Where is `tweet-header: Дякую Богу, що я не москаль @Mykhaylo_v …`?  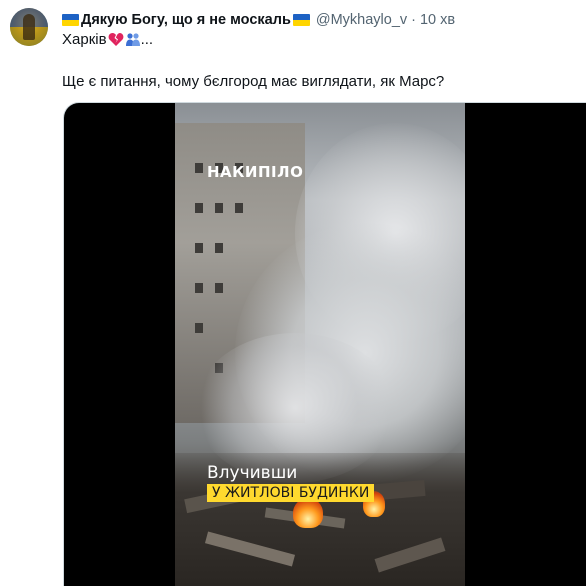 tweet-header: Дякую Богу, що я не москаль @Mykhaylo_v … is located at coordinates (258, 20).